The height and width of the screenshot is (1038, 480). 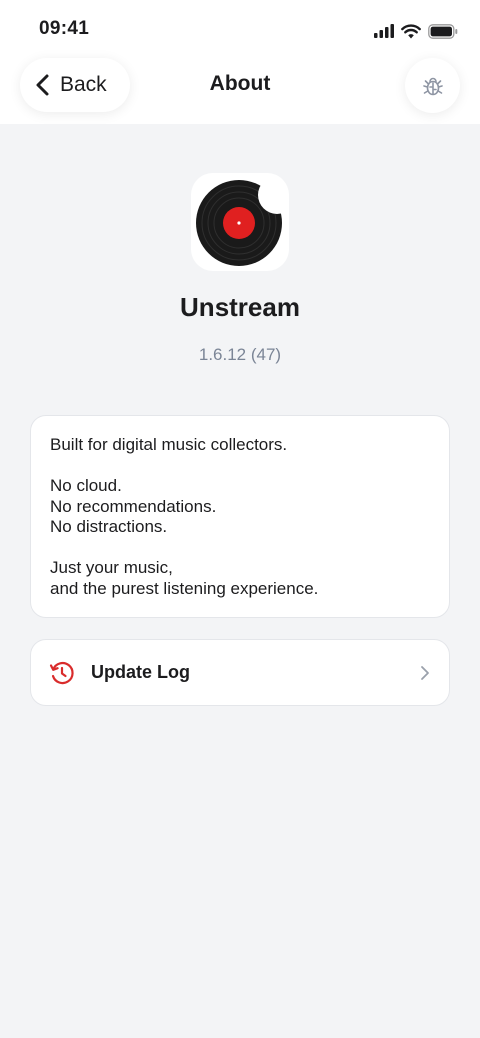 What do you see at coordinates (86, 485) in the screenshot?
I see `description-line: No cloud.` at bounding box center [86, 485].